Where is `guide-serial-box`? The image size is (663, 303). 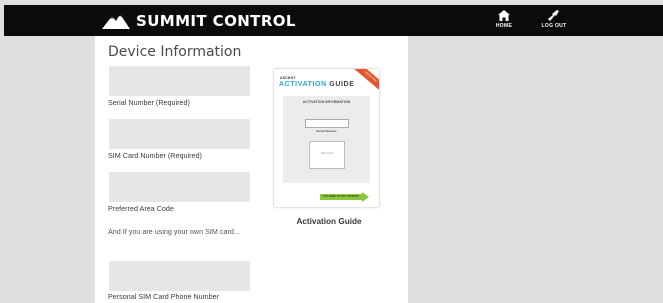
guide-serial-box is located at coordinates (327, 123).